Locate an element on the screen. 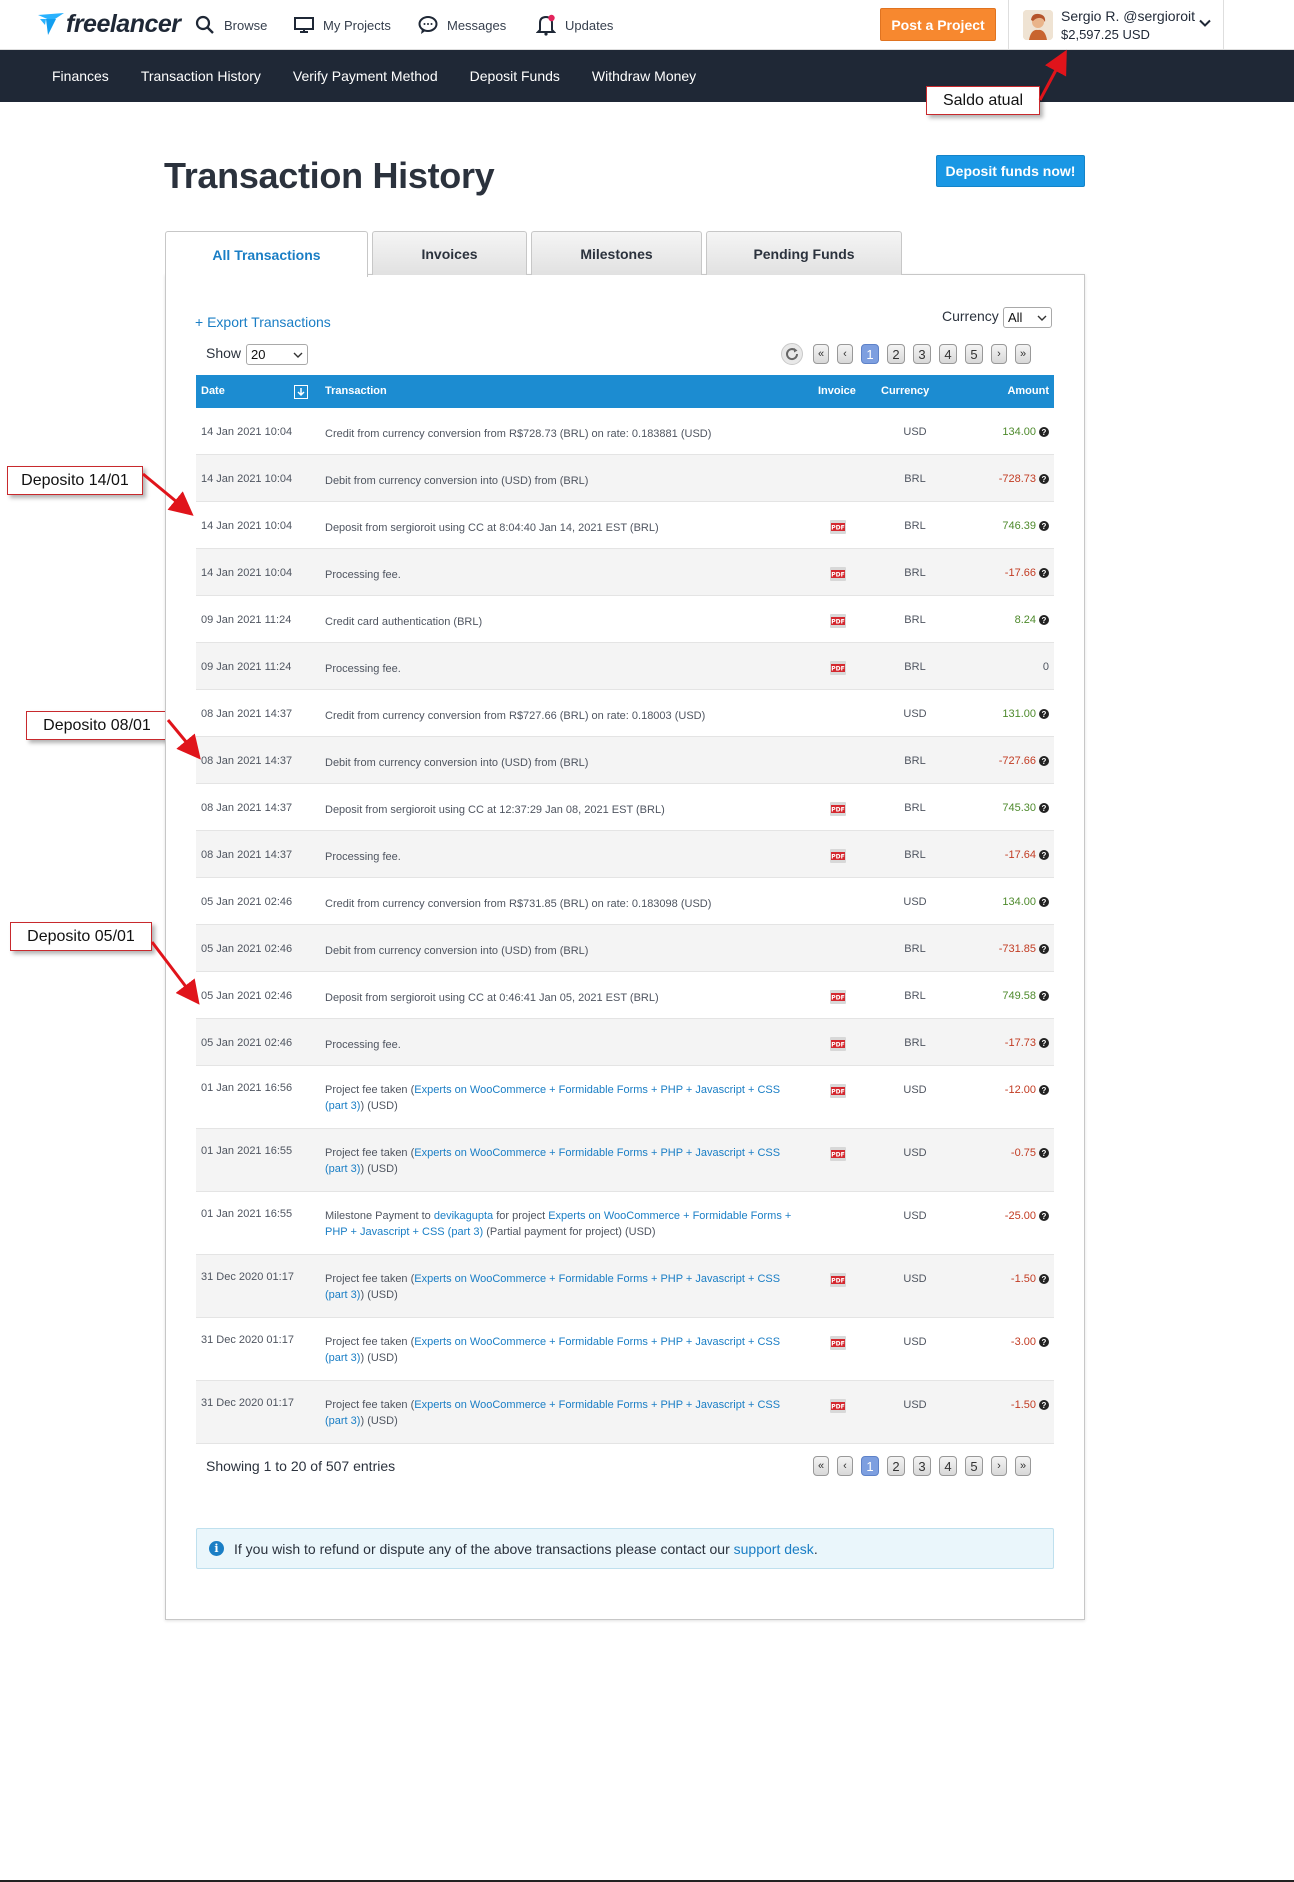 The width and height of the screenshot is (1294, 1882). nav-updates: Updates is located at coordinates (574, 25).